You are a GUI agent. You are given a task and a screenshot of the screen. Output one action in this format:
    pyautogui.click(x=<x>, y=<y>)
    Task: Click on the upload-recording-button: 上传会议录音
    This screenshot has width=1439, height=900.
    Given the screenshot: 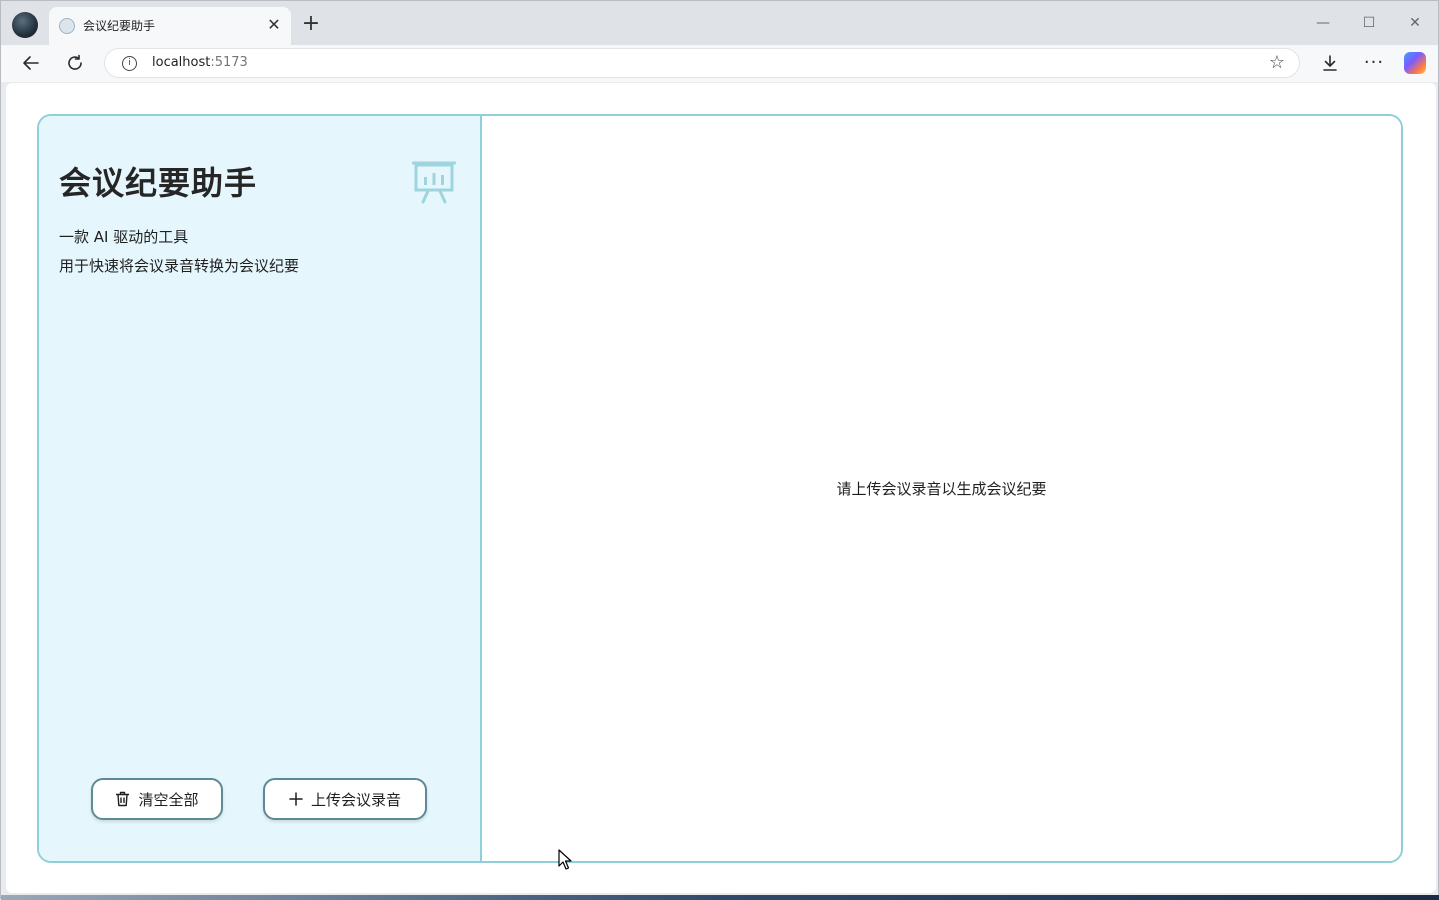 What is the action you would take?
    pyautogui.click(x=345, y=799)
    